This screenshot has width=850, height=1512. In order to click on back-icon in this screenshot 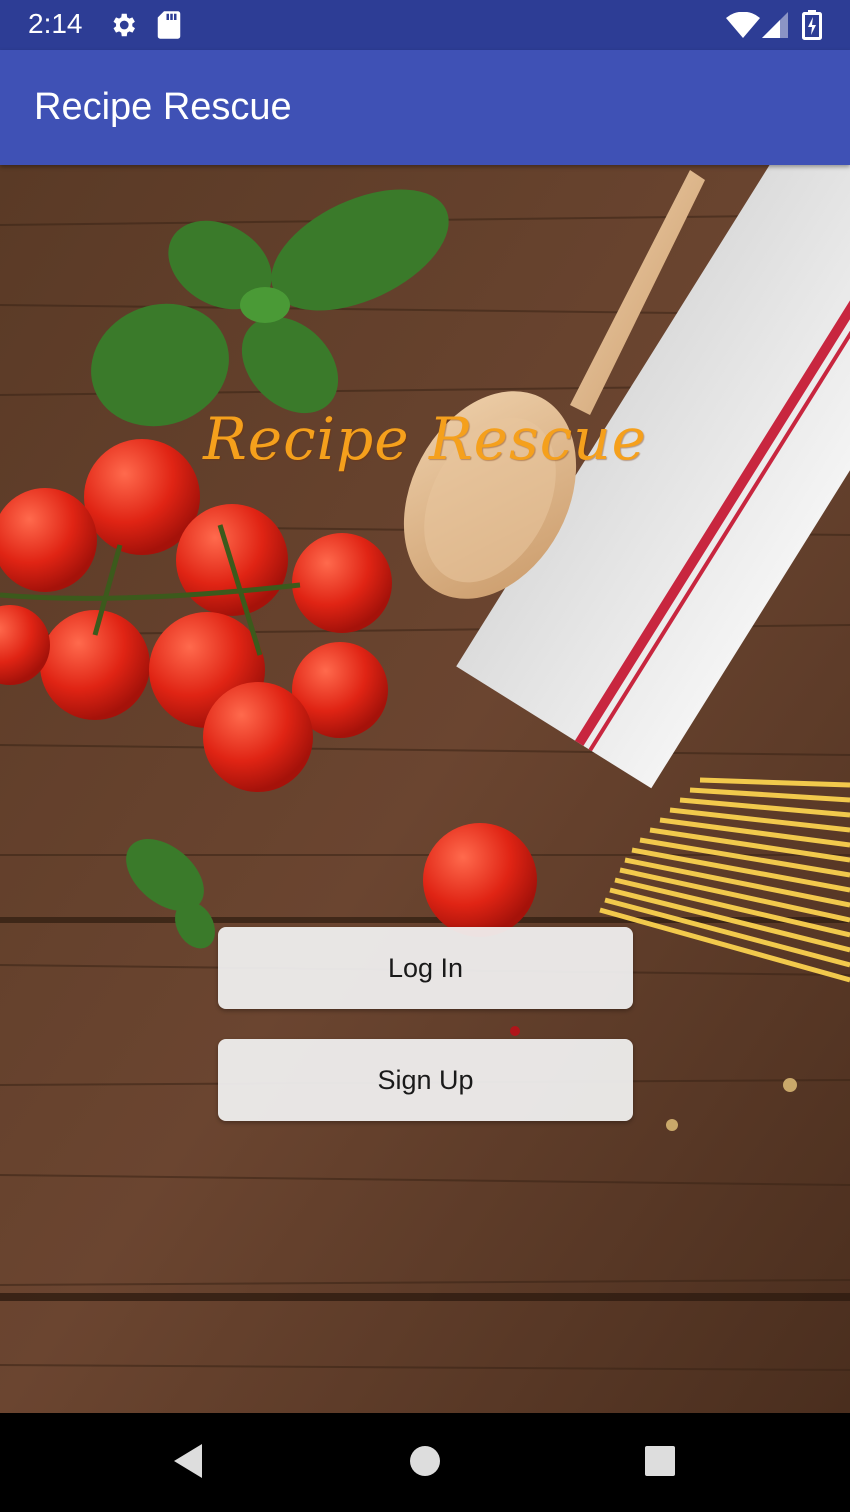, I will do `click(188, 1463)`.